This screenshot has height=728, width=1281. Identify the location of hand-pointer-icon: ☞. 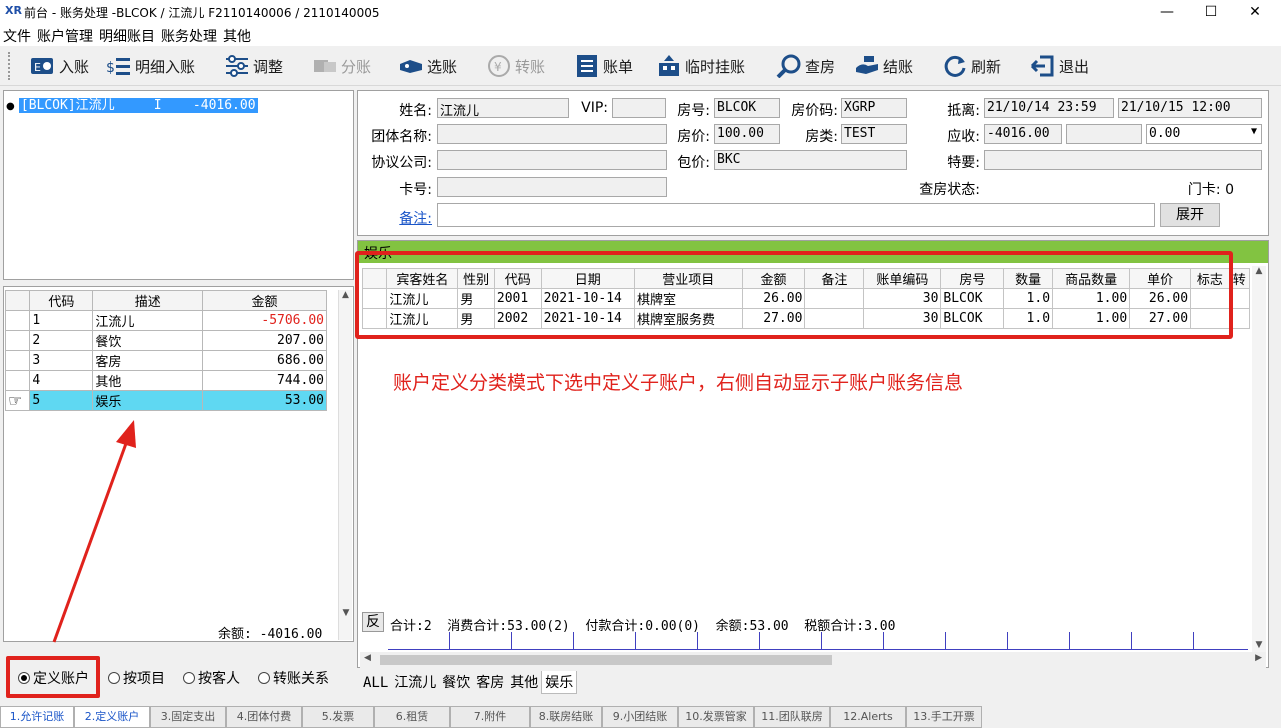
(17, 400).